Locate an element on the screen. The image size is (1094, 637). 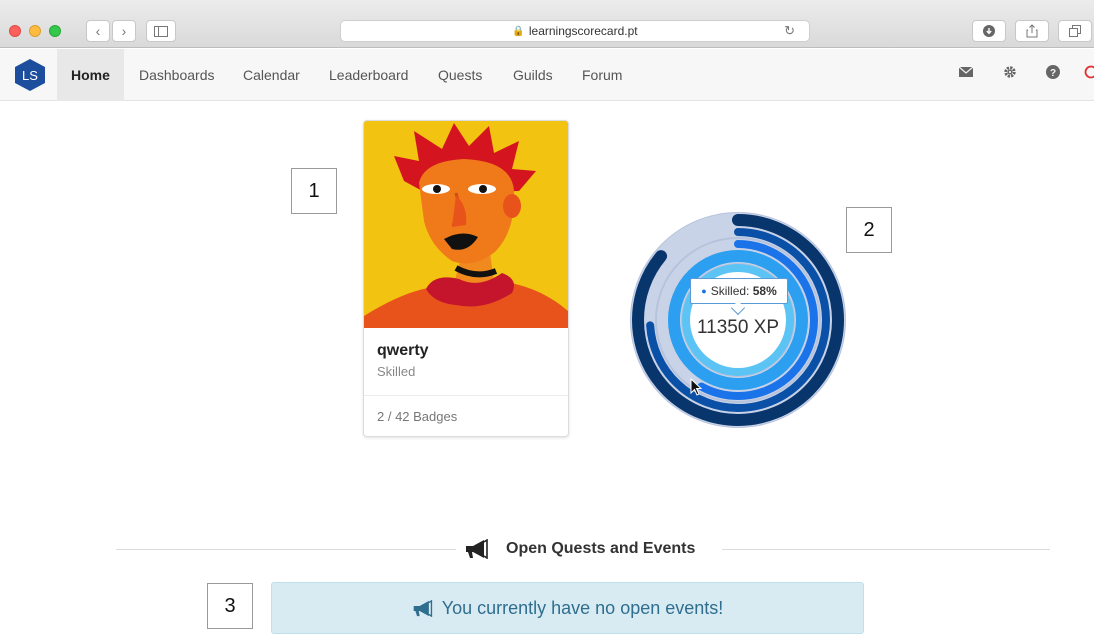
callout-2: 2 is located at coordinates (869, 230).